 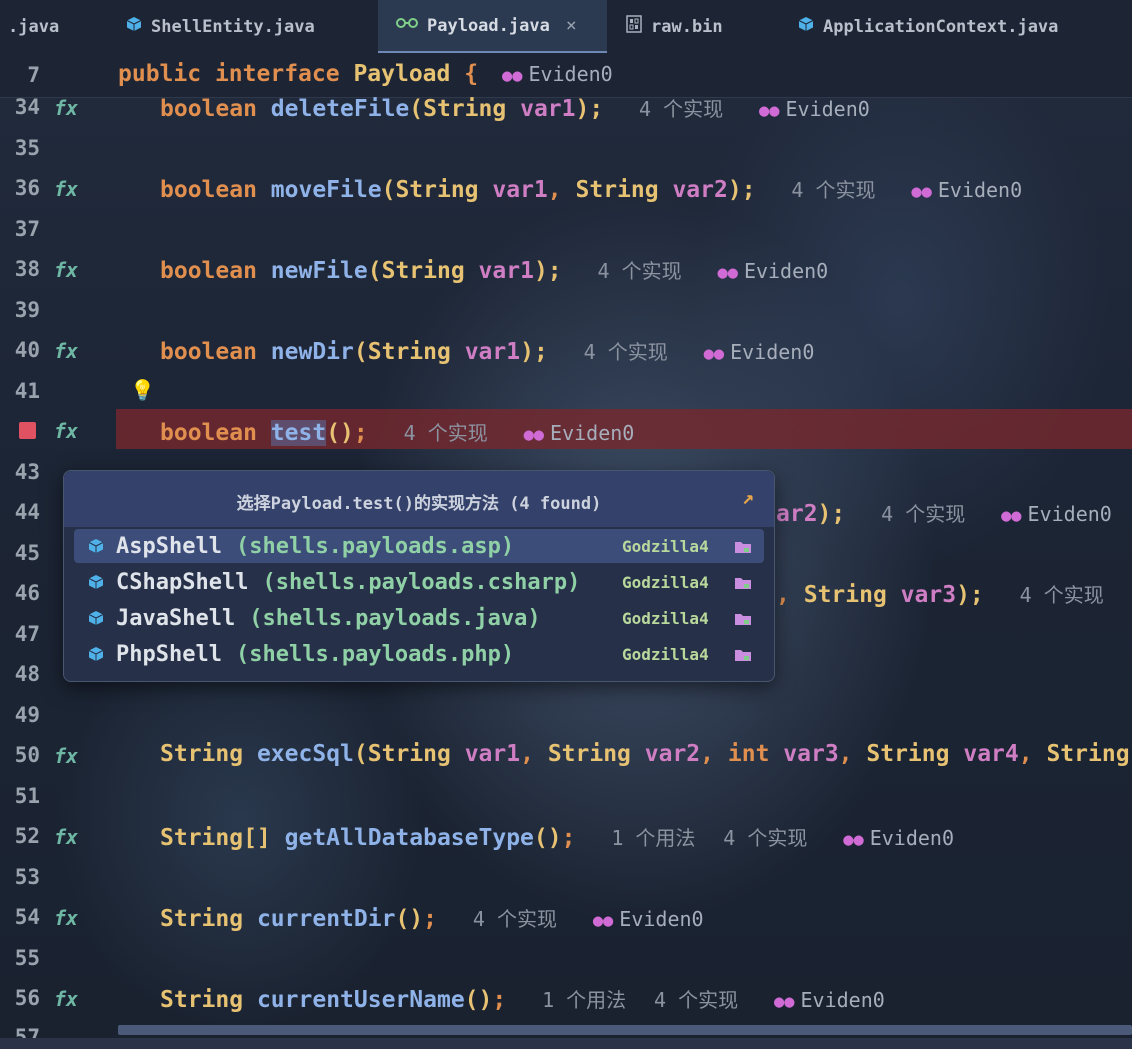 I want to click on method-name: currentUserName, so click(x=361, y=1000).